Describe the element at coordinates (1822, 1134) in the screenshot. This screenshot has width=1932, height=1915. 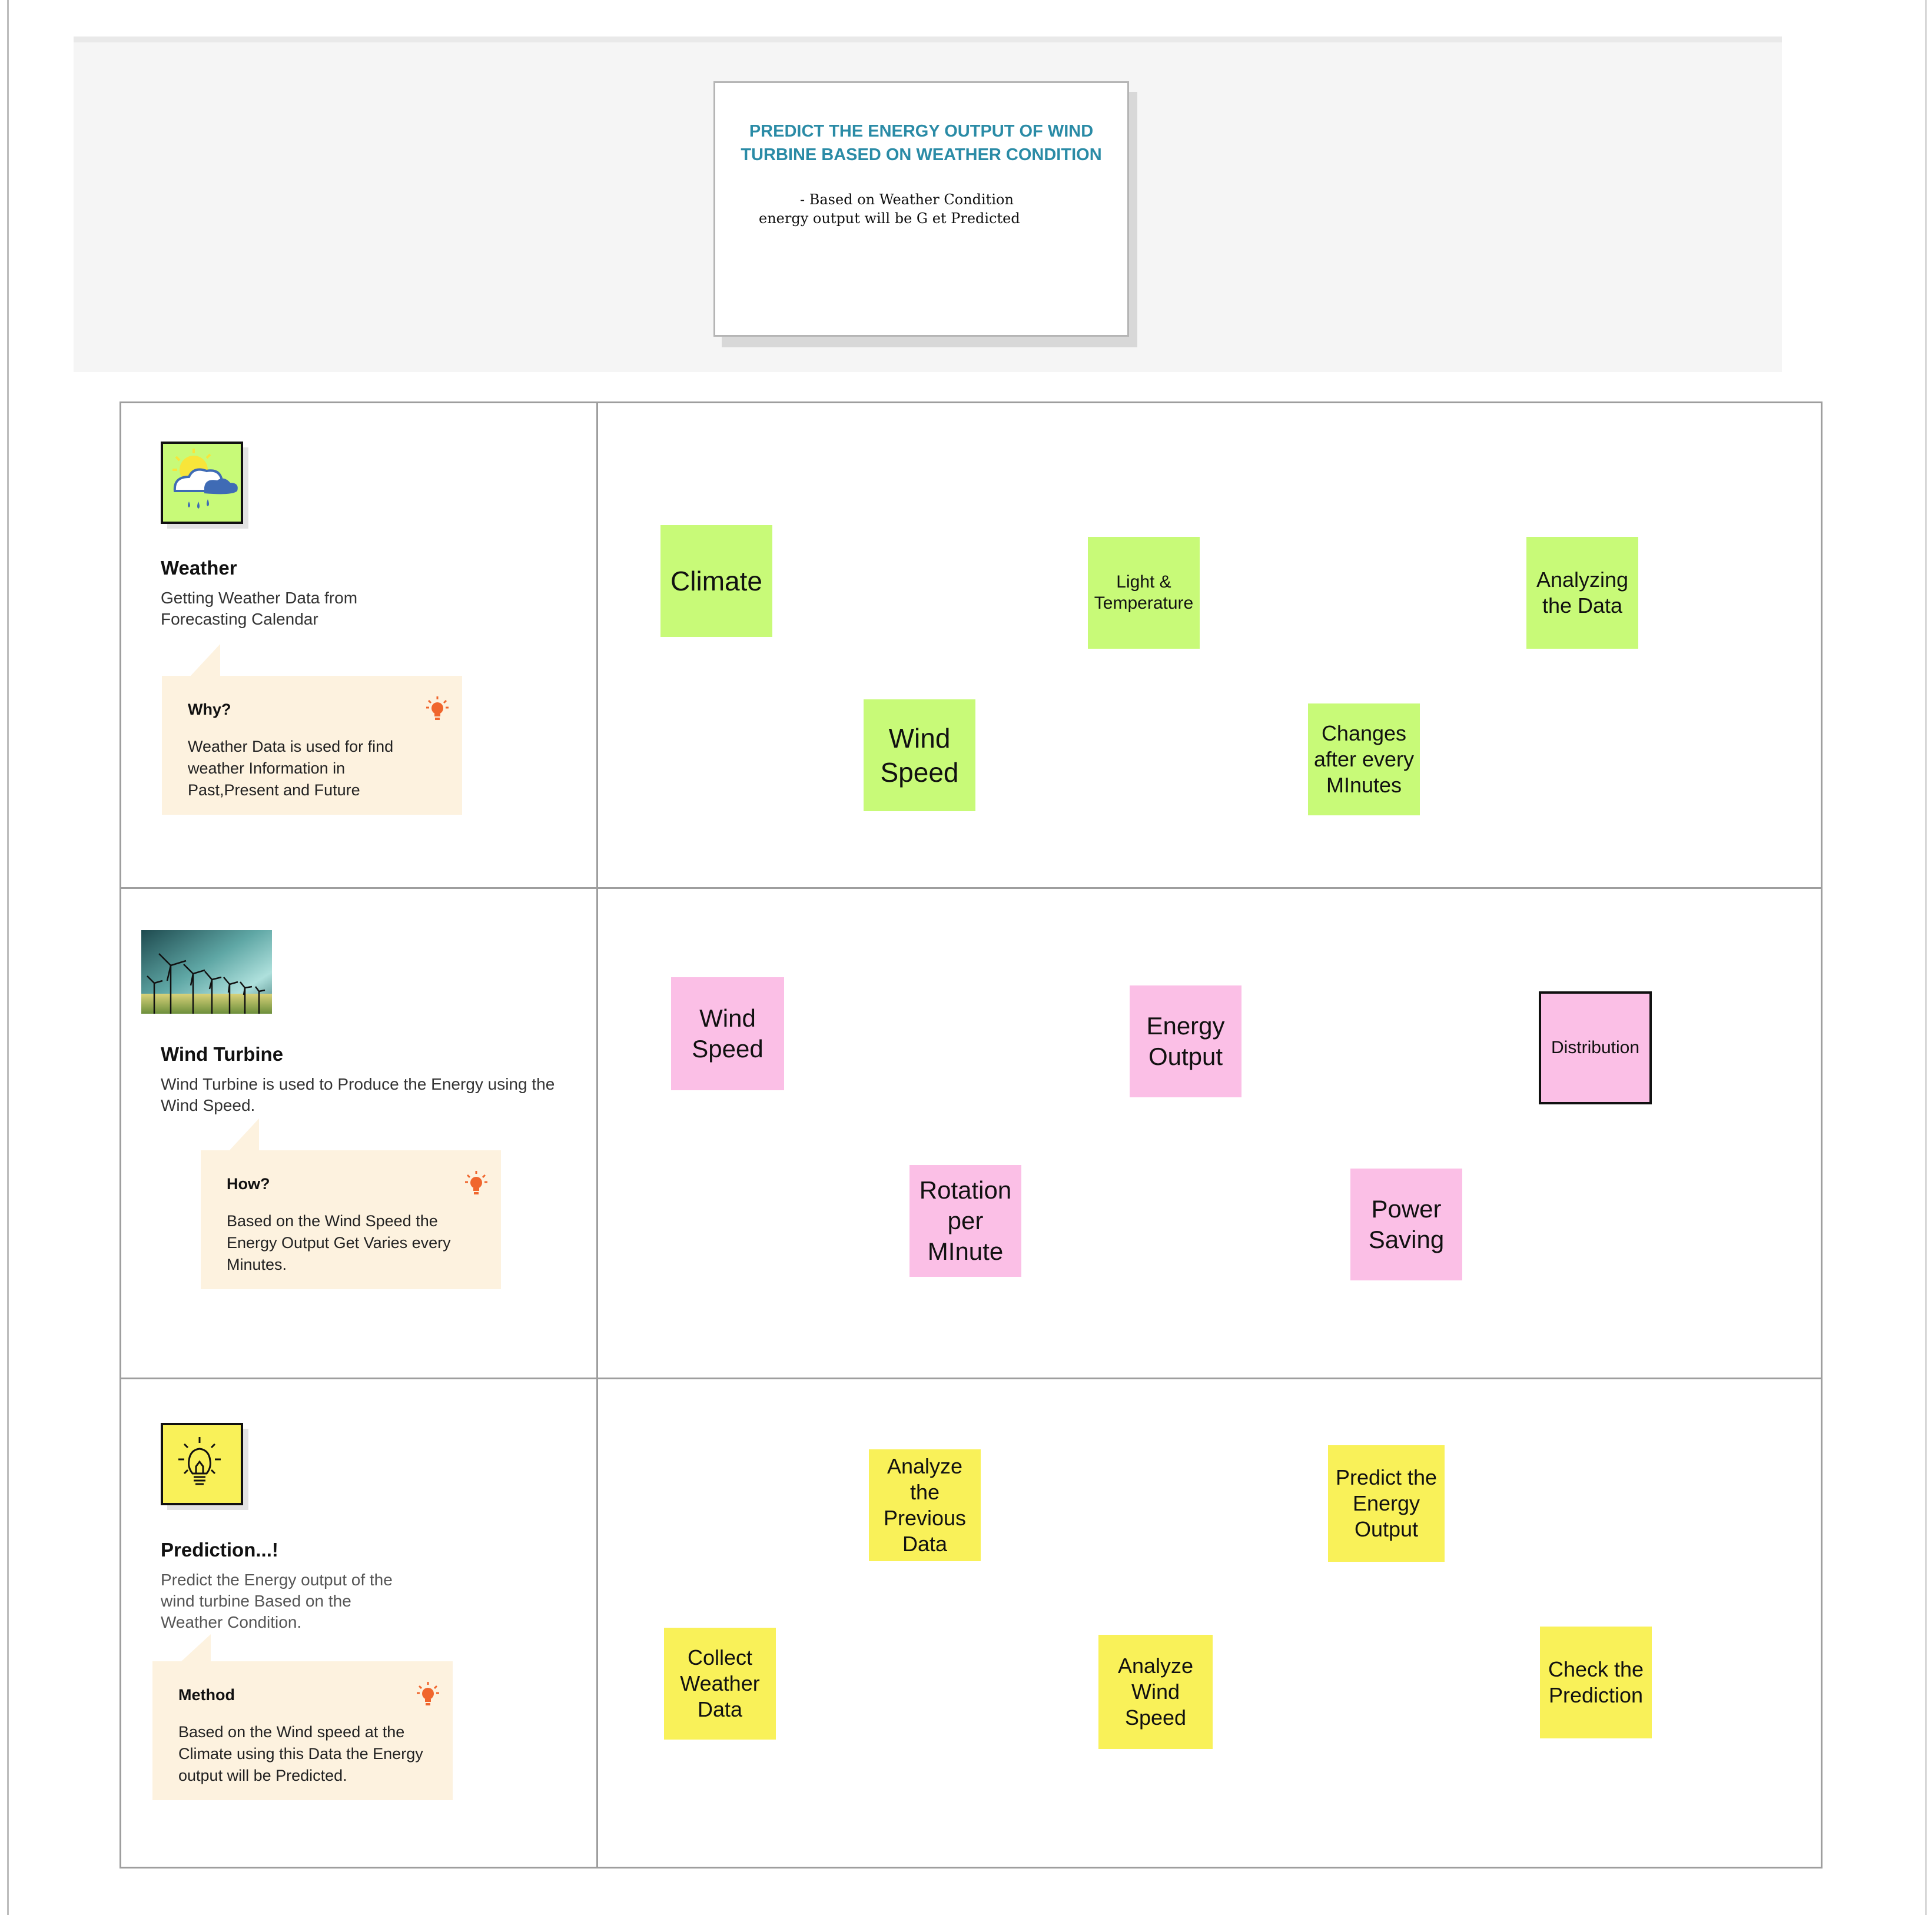
I see `grid-right-border` at that location.